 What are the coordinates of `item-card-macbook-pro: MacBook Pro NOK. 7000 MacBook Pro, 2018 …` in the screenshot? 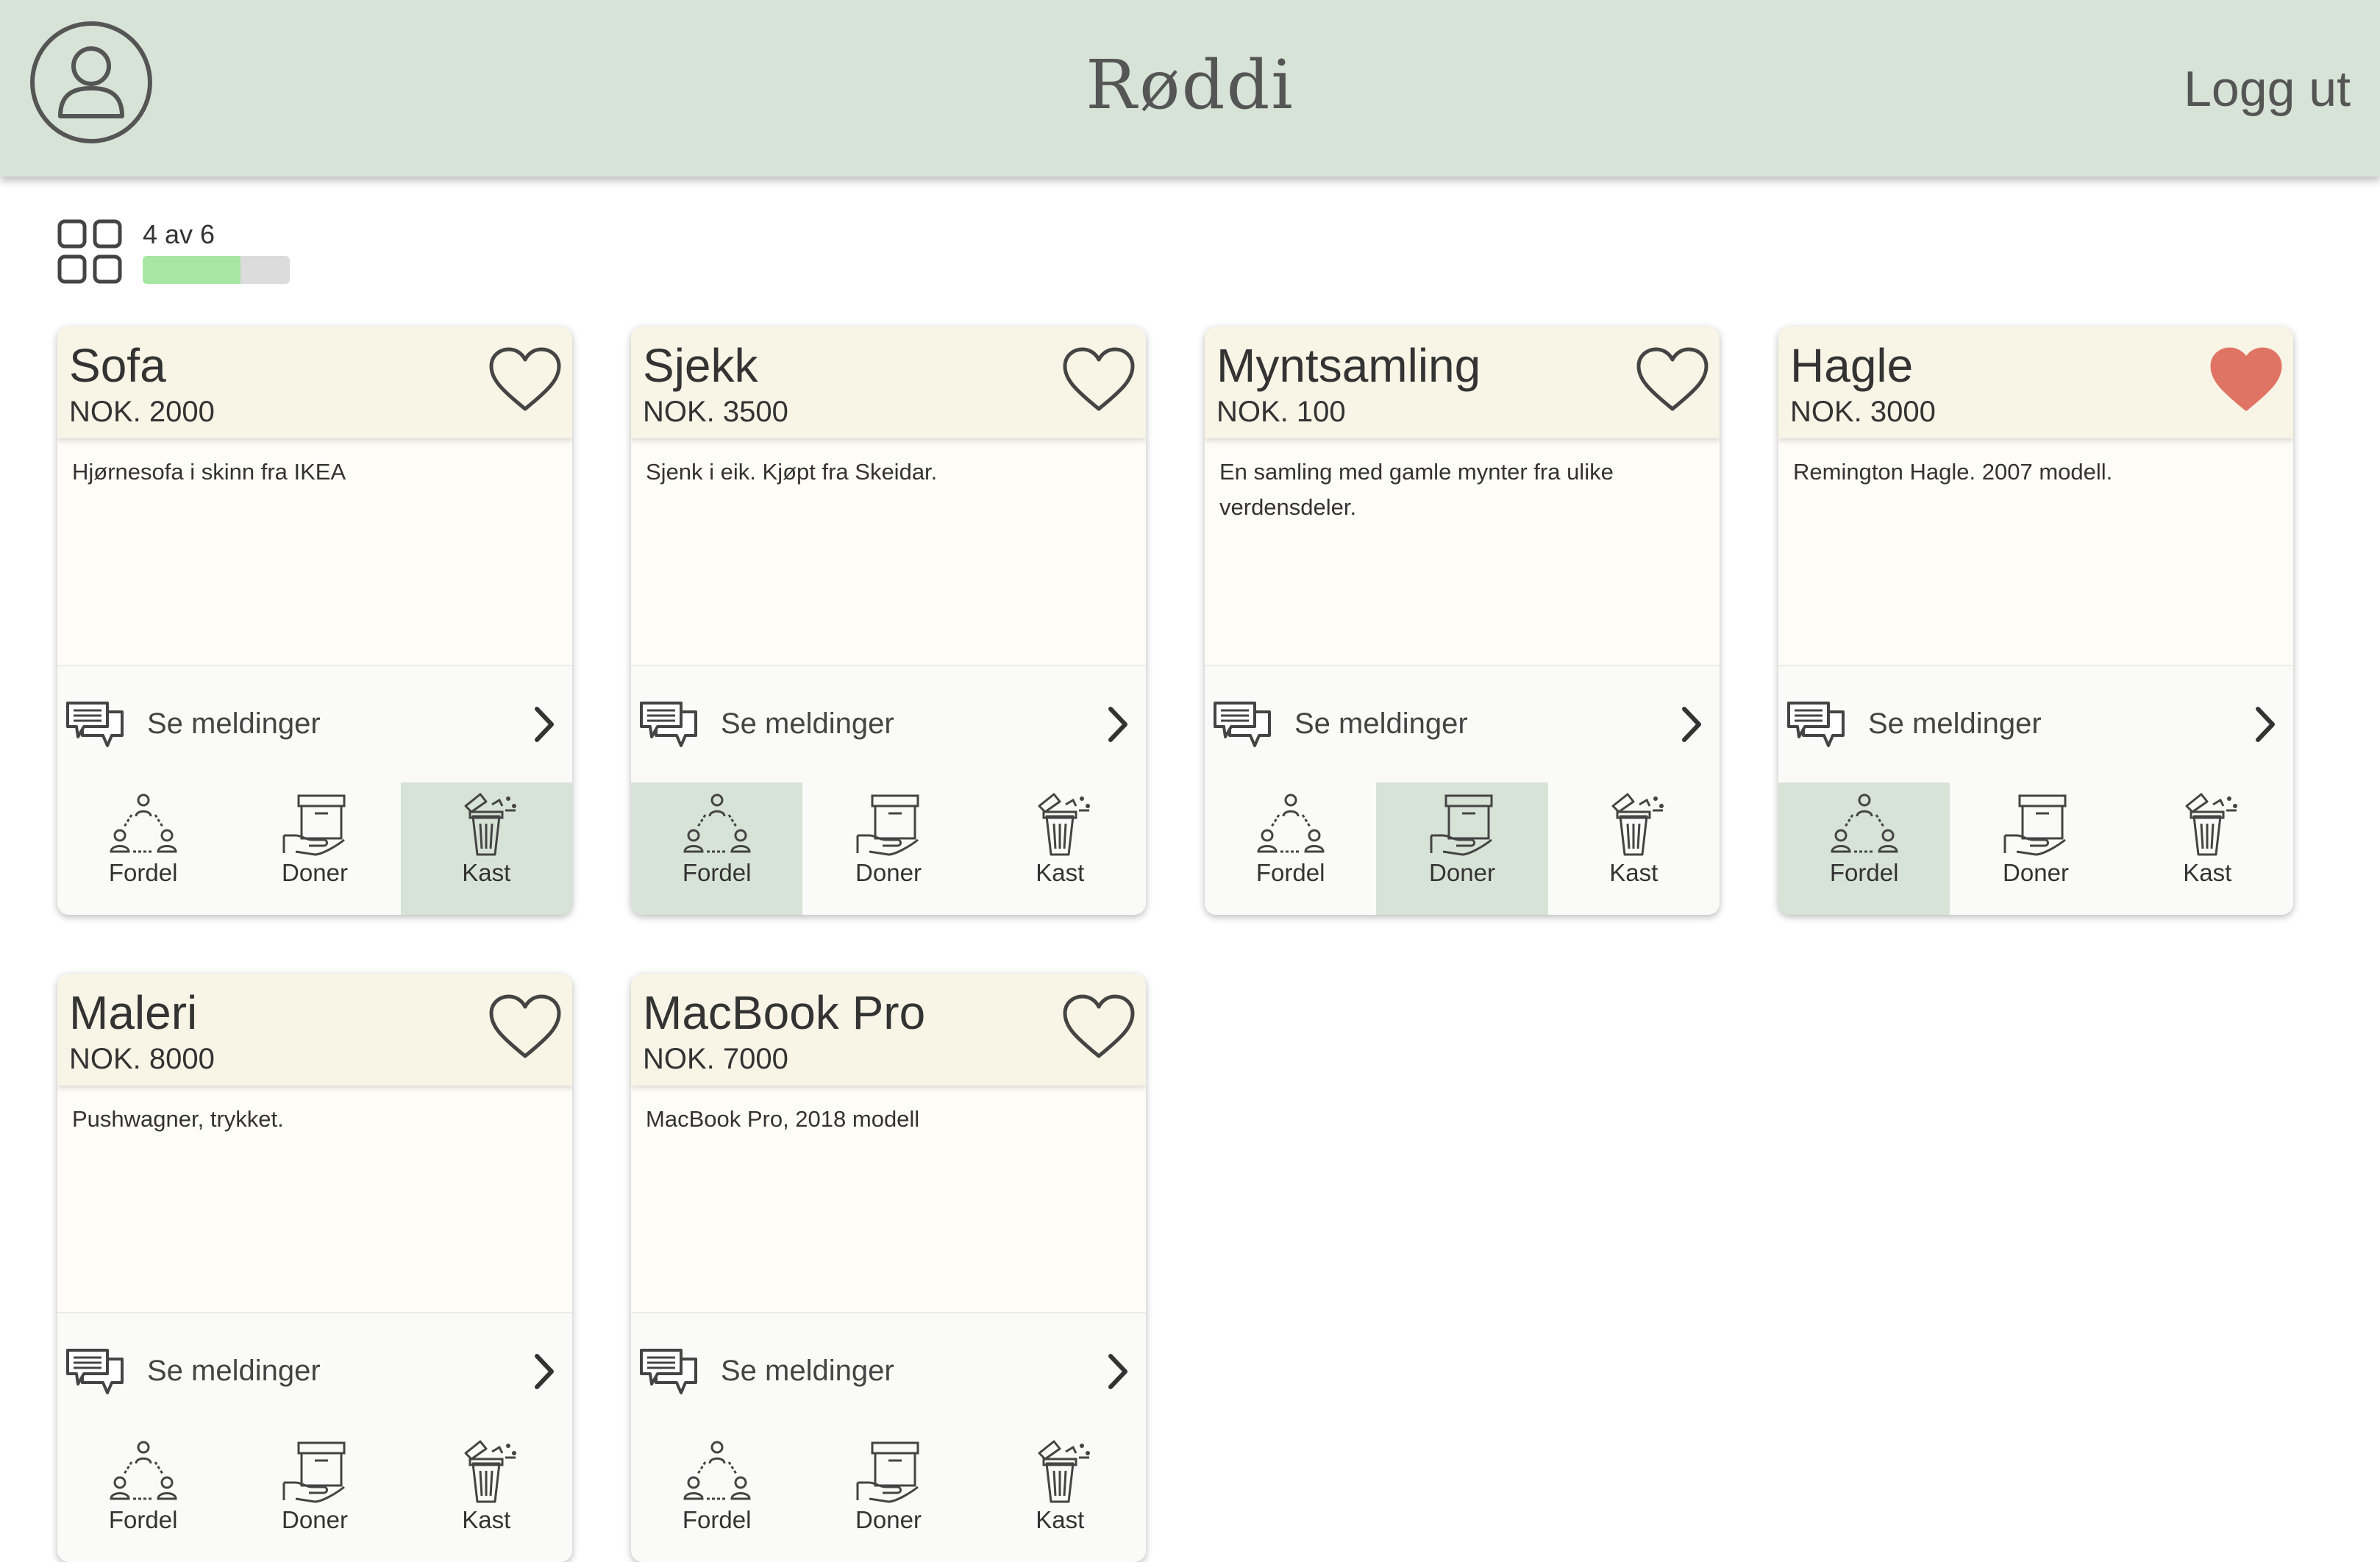 It's located at (888, 1268).